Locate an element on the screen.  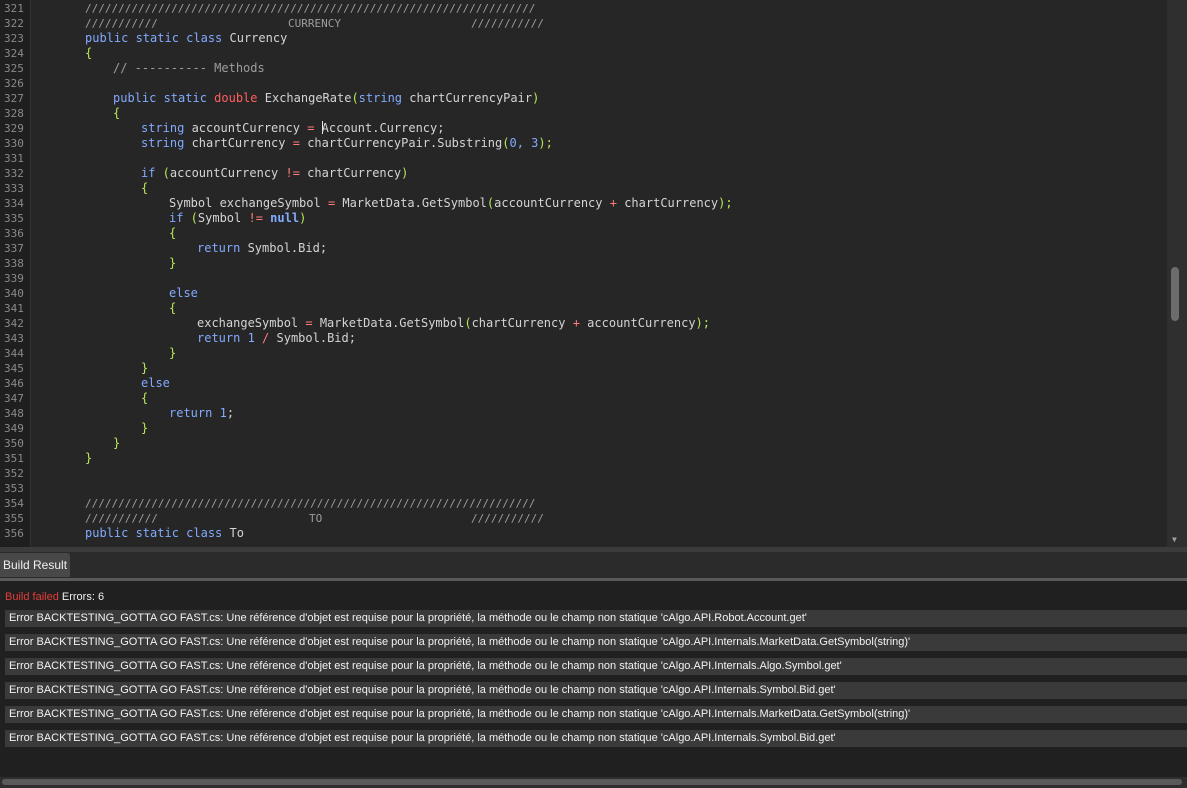
code-line: else is located at coordinates (183, 293).